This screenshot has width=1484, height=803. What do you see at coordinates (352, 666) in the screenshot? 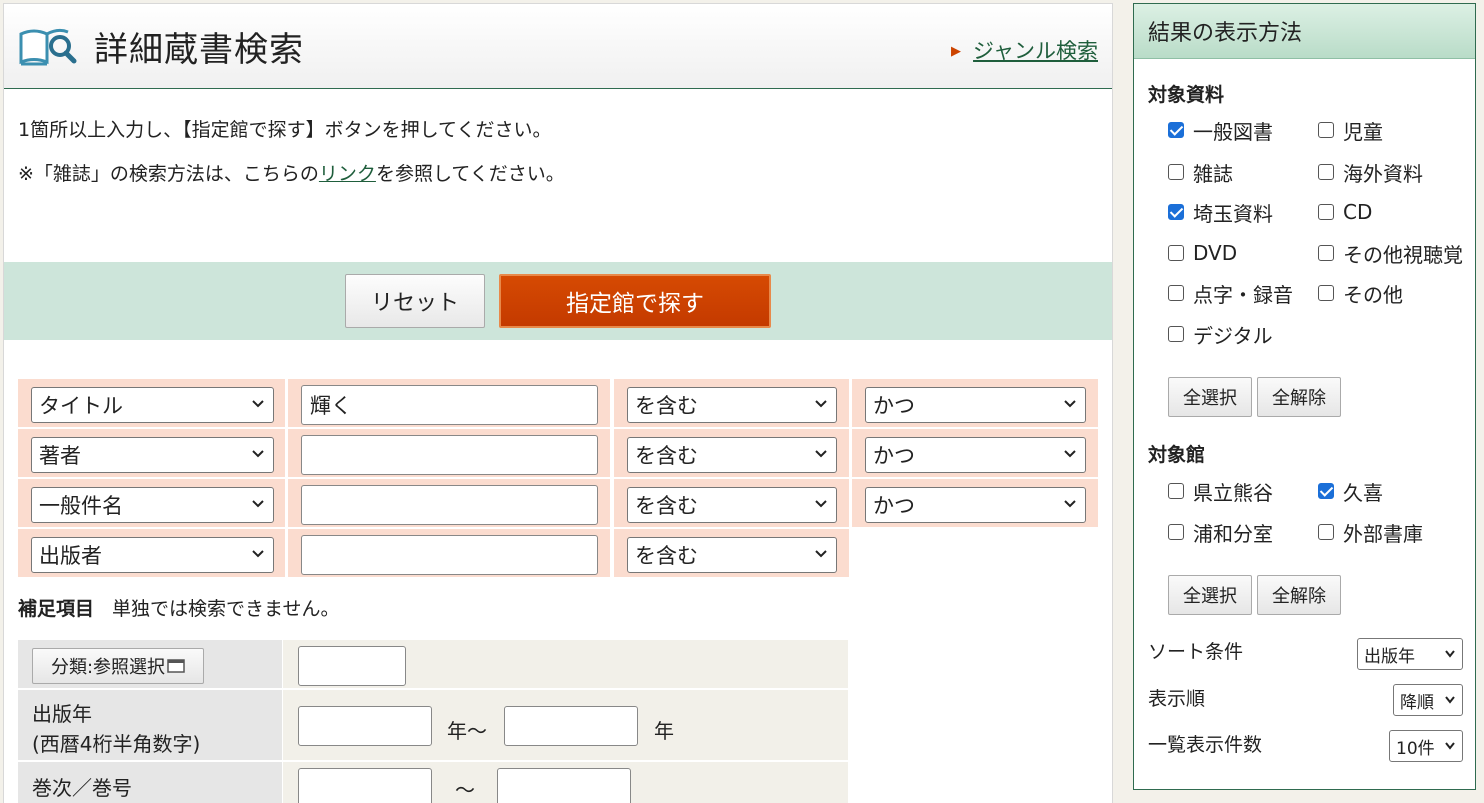
I see `classification-input` at bounding box center [352, 666].